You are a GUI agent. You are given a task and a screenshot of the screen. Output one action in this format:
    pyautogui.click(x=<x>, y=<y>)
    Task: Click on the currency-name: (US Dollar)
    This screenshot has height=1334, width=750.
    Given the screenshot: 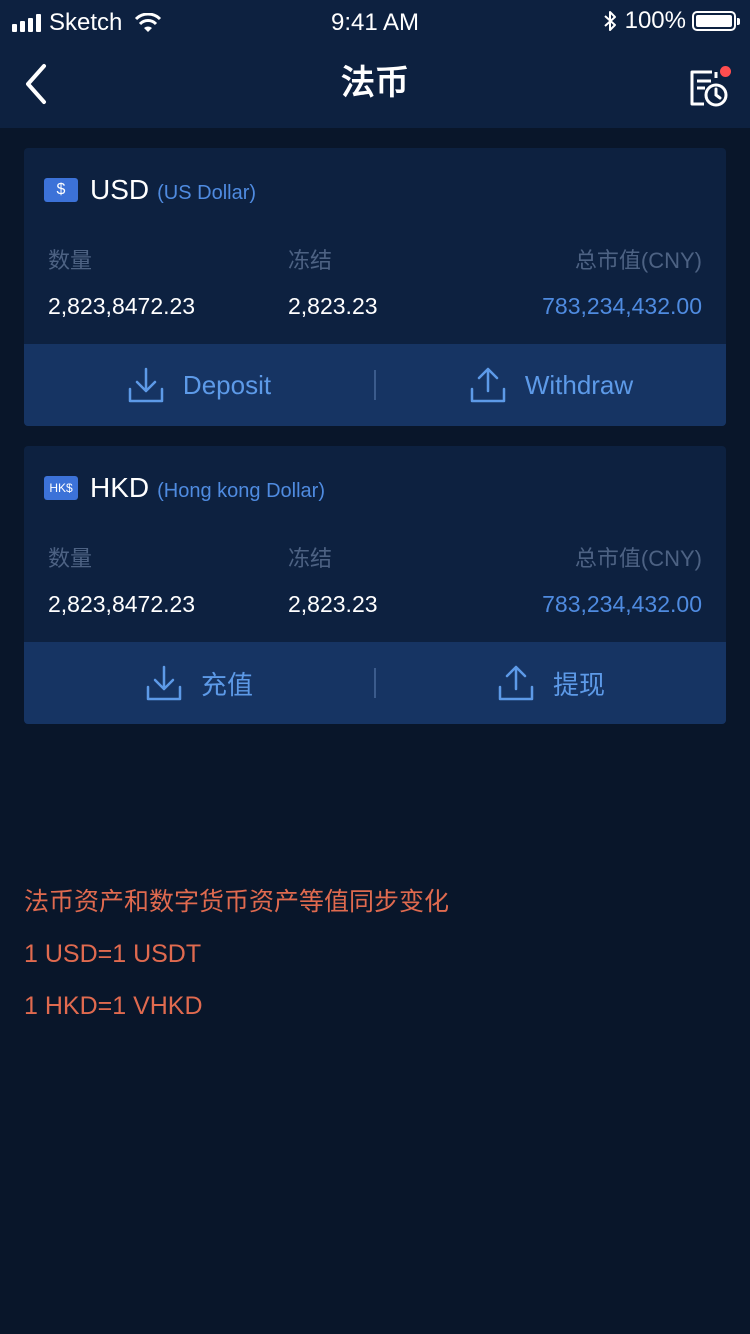 What is the action you would take?
    pyautogui.click(x=207, y=193)
    